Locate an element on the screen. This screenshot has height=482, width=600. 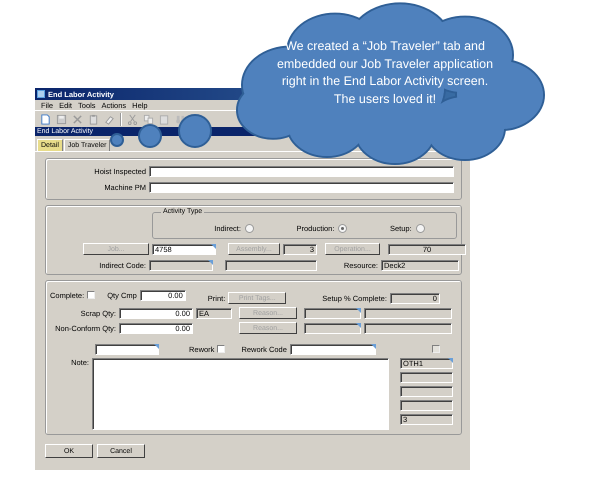
save-icon is located at coordinates (61, 119).